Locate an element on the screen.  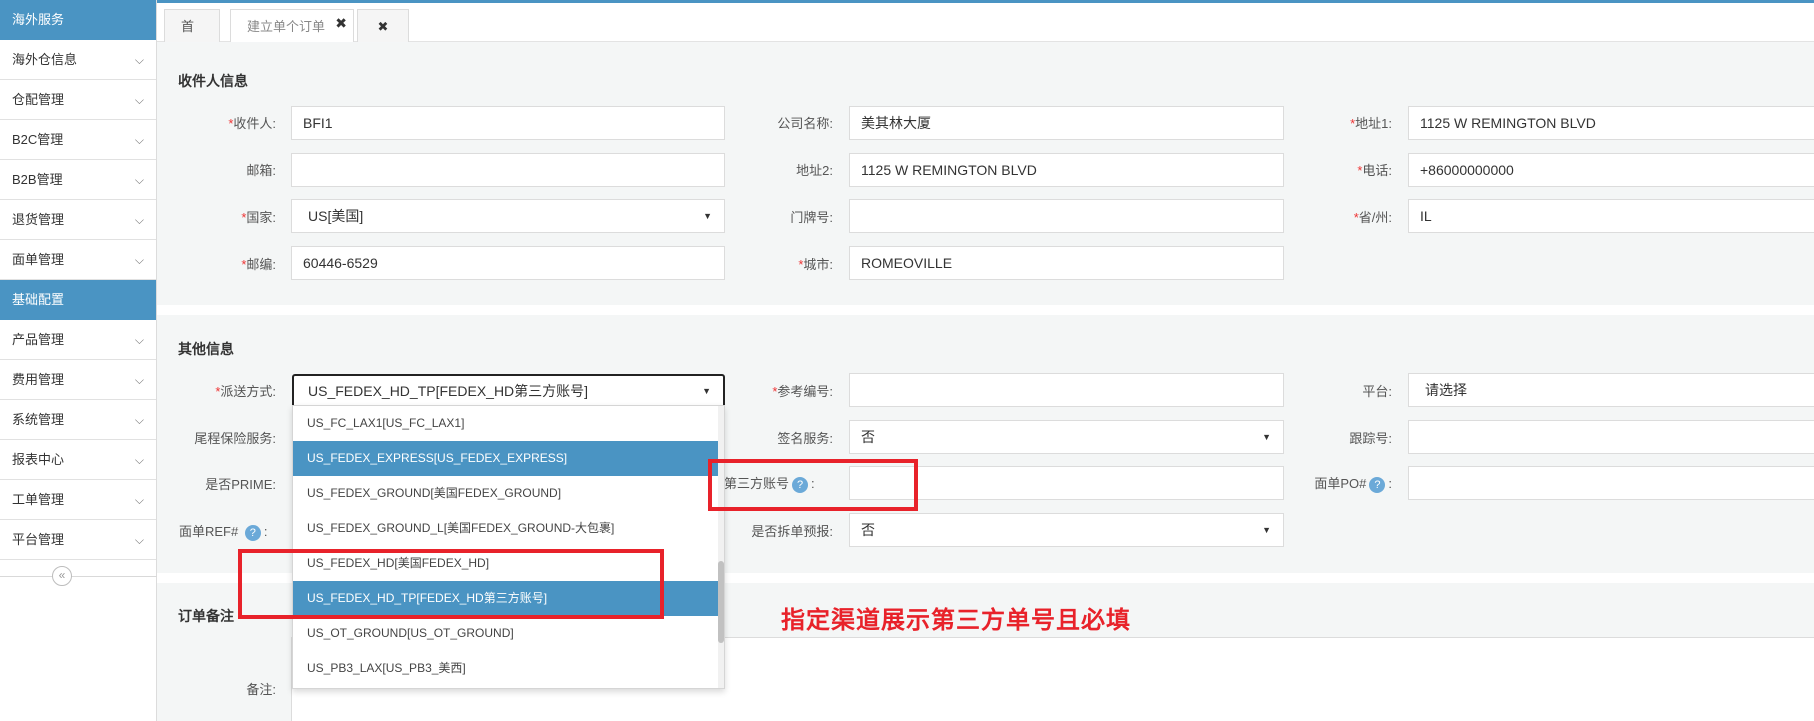
sidebar-item-label: 产品管理 is located at coordinates (38, 339).